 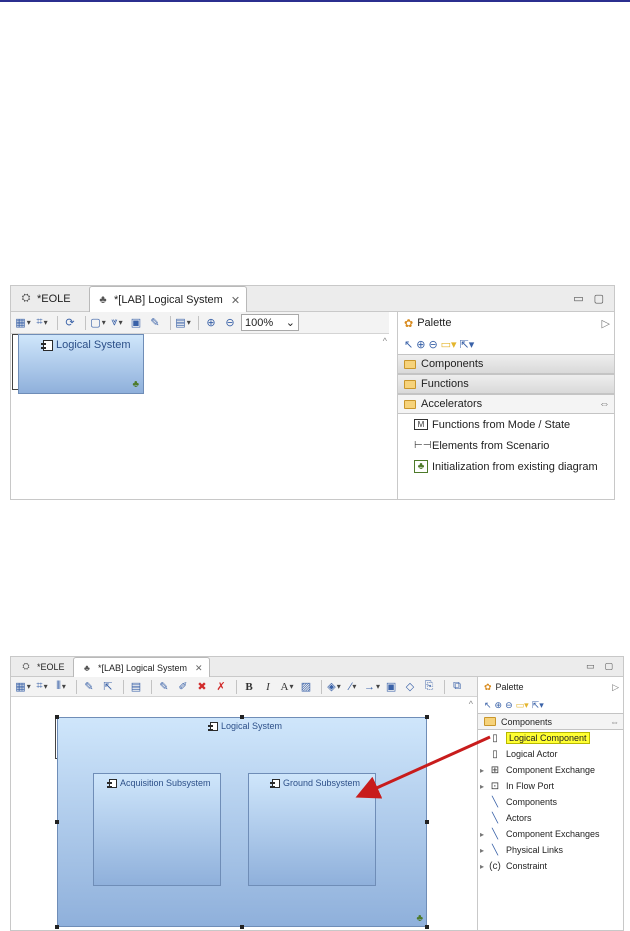 I want to click on drawer-components: Components, so click(x=506, y=364).